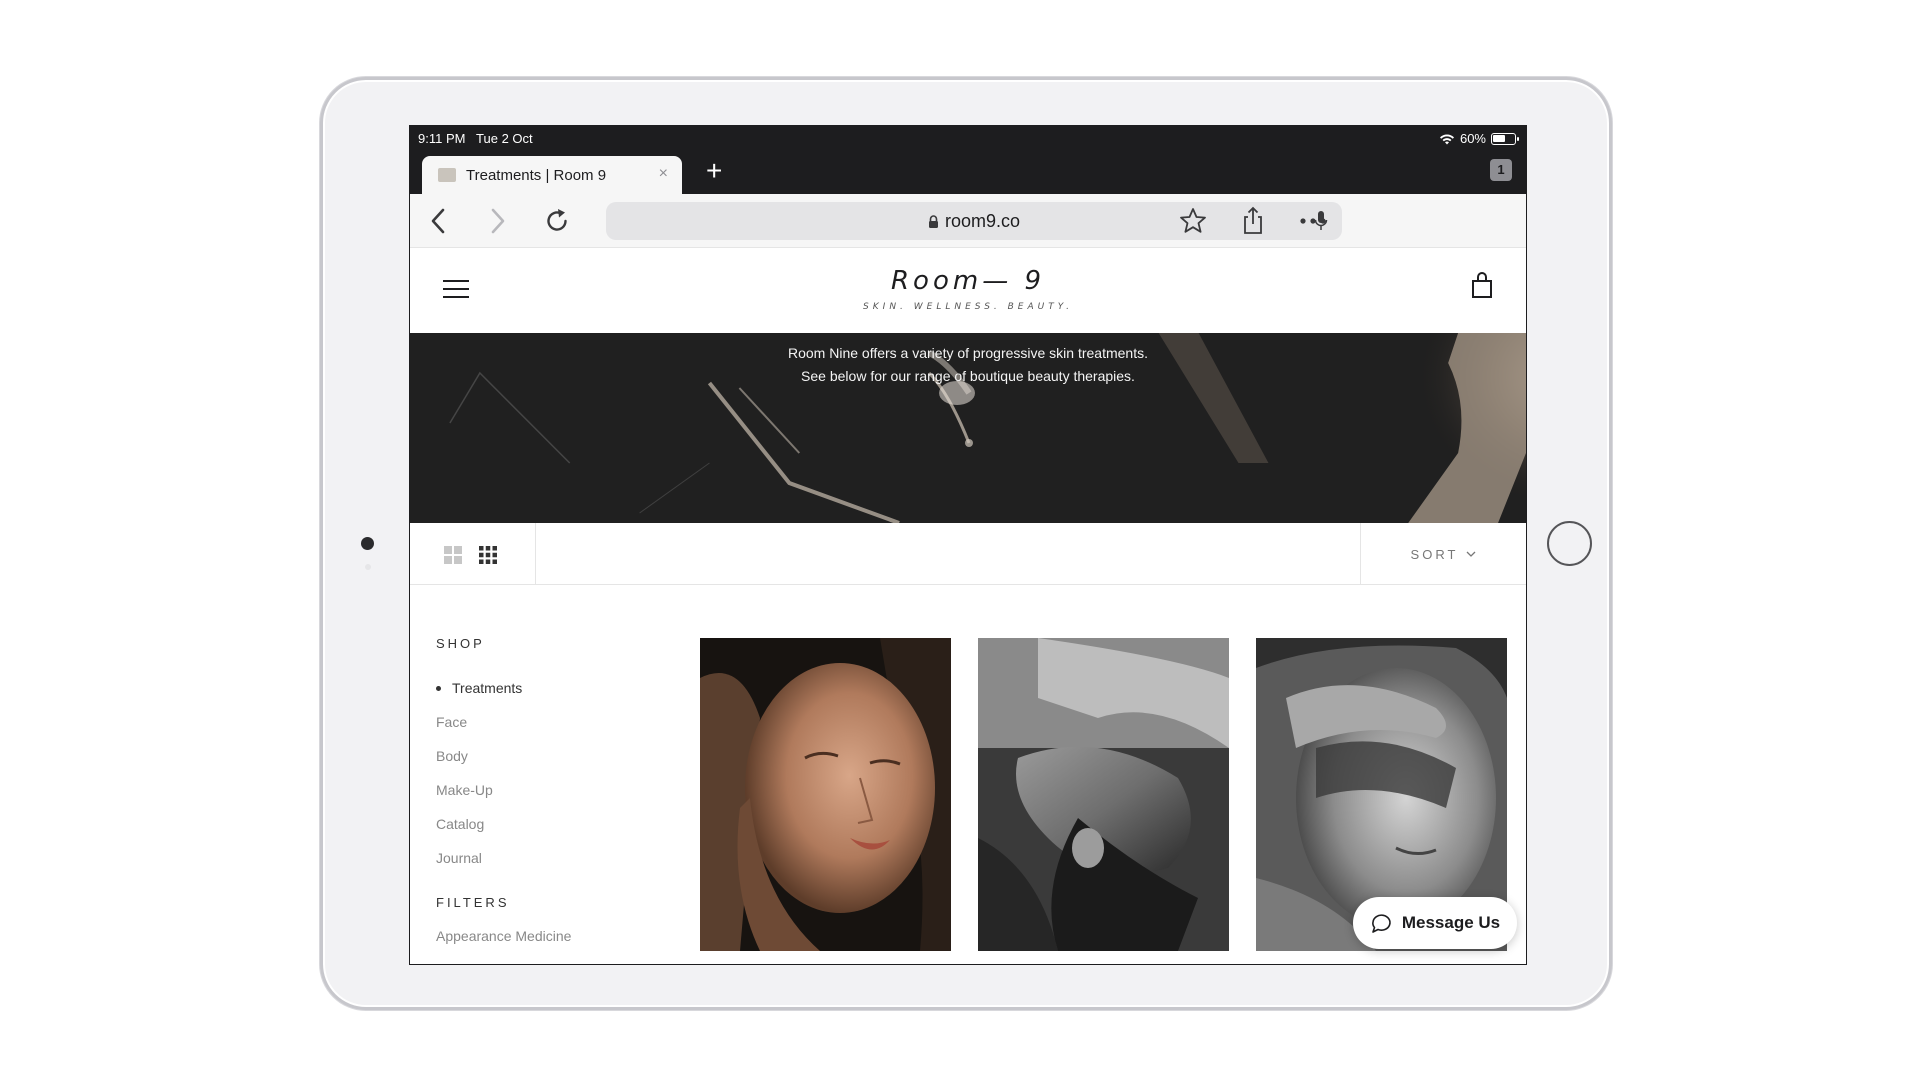 Image resolution: width=1920 pixels, height=1080 pixels. Describe the element at coordinates (452, 756) in the screenshot. I see `sidebar-item-label: Body` at that location.